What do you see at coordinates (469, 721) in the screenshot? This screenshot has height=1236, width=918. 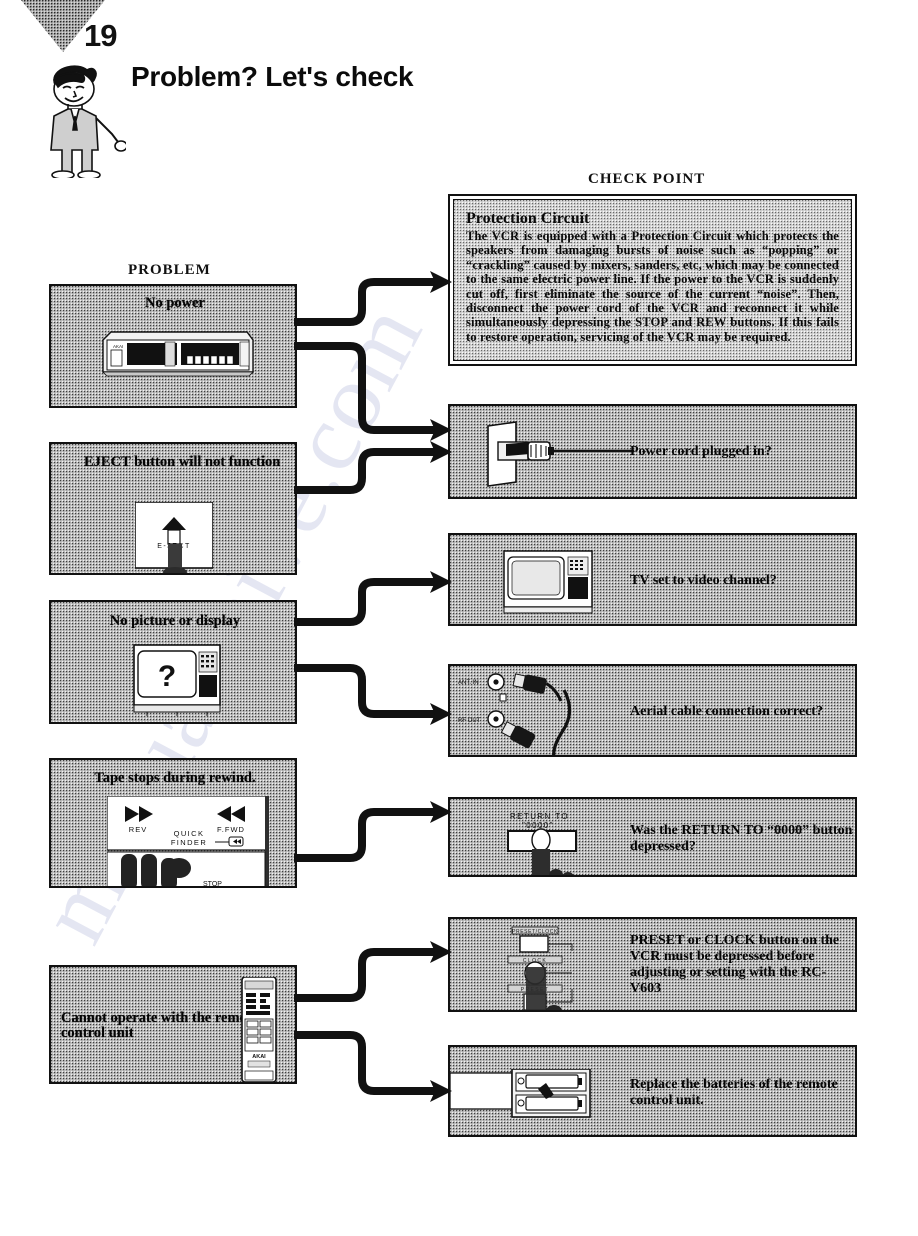 I see `socket-label-rf-out: RF OUT` at bounding box center [469, 721].